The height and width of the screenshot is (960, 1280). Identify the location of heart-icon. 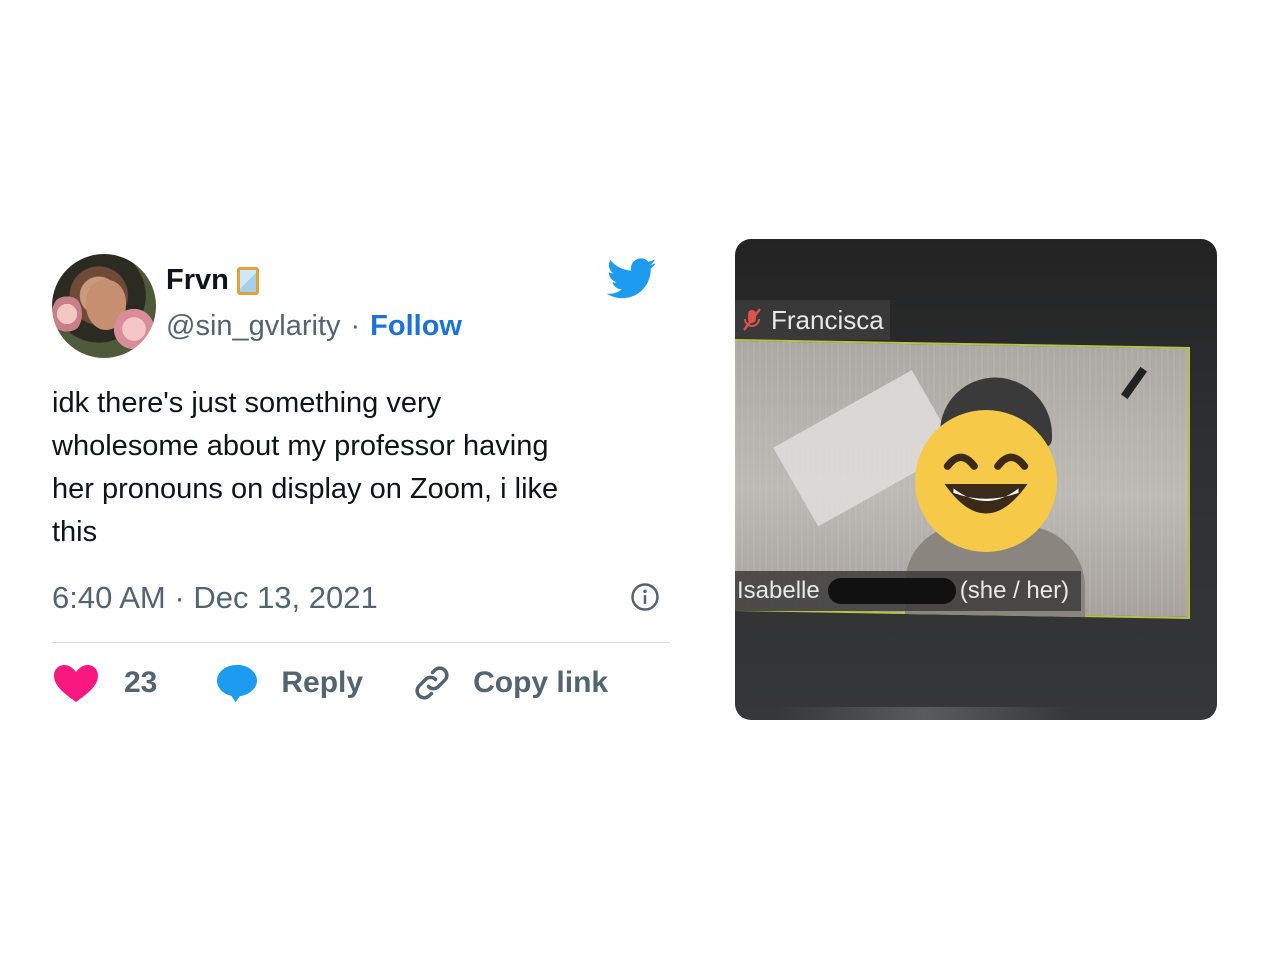
(76, 683).